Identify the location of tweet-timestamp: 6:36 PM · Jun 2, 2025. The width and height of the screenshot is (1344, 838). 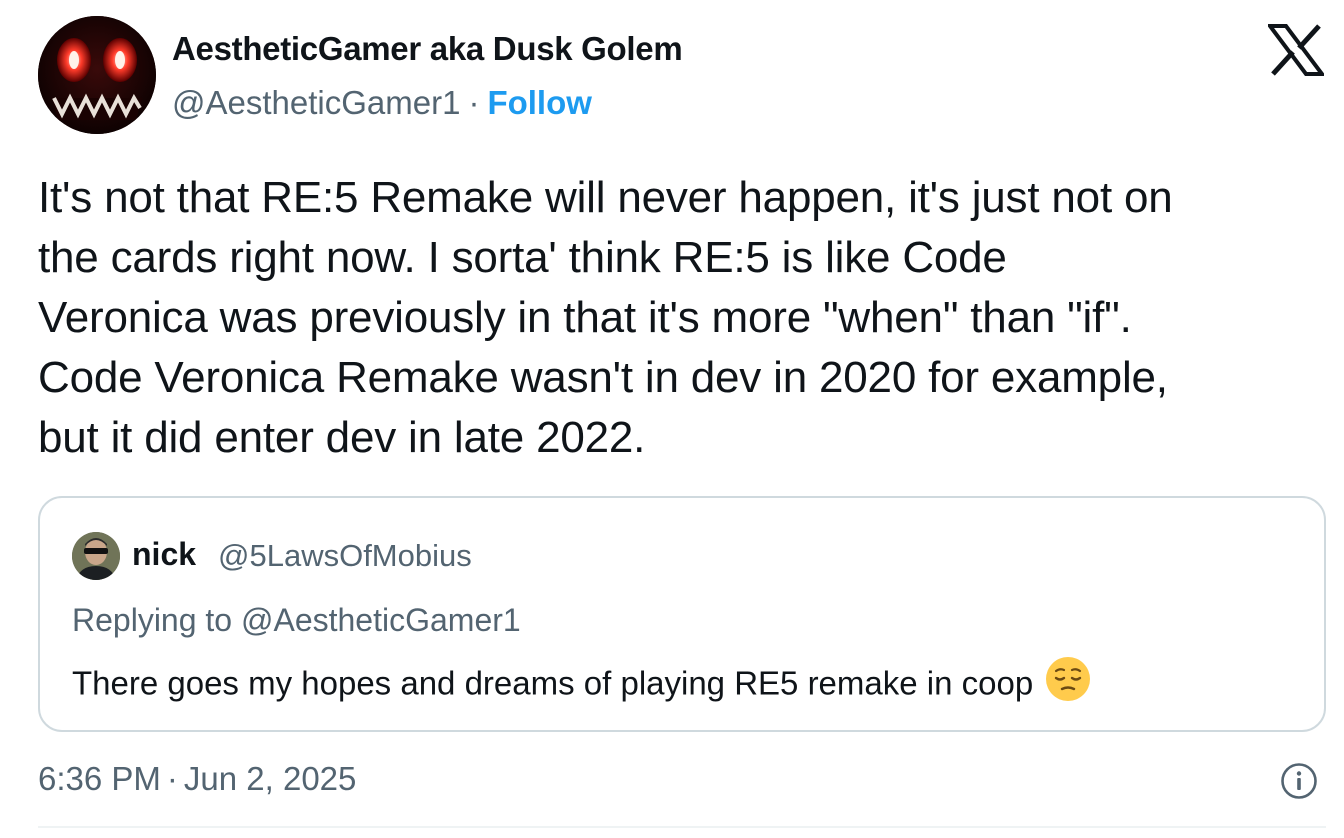
(197, 779).